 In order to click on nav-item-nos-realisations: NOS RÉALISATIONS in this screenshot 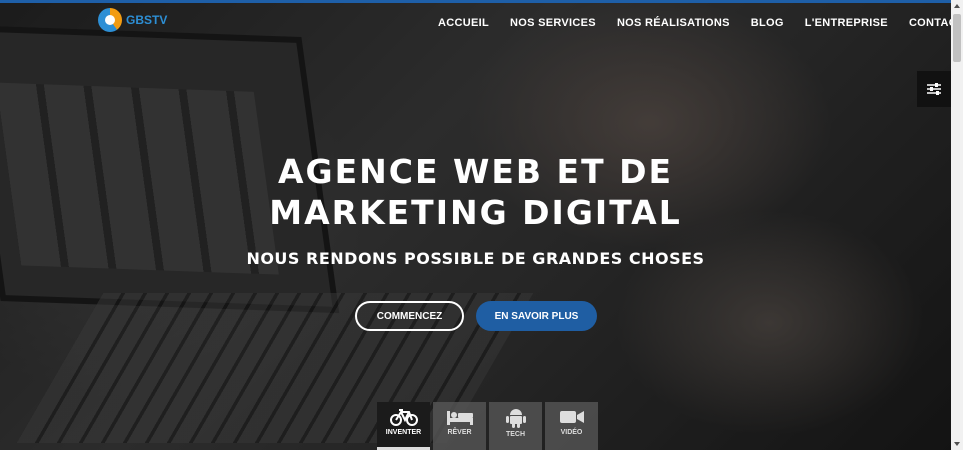, I will do `click(673, 23)`.